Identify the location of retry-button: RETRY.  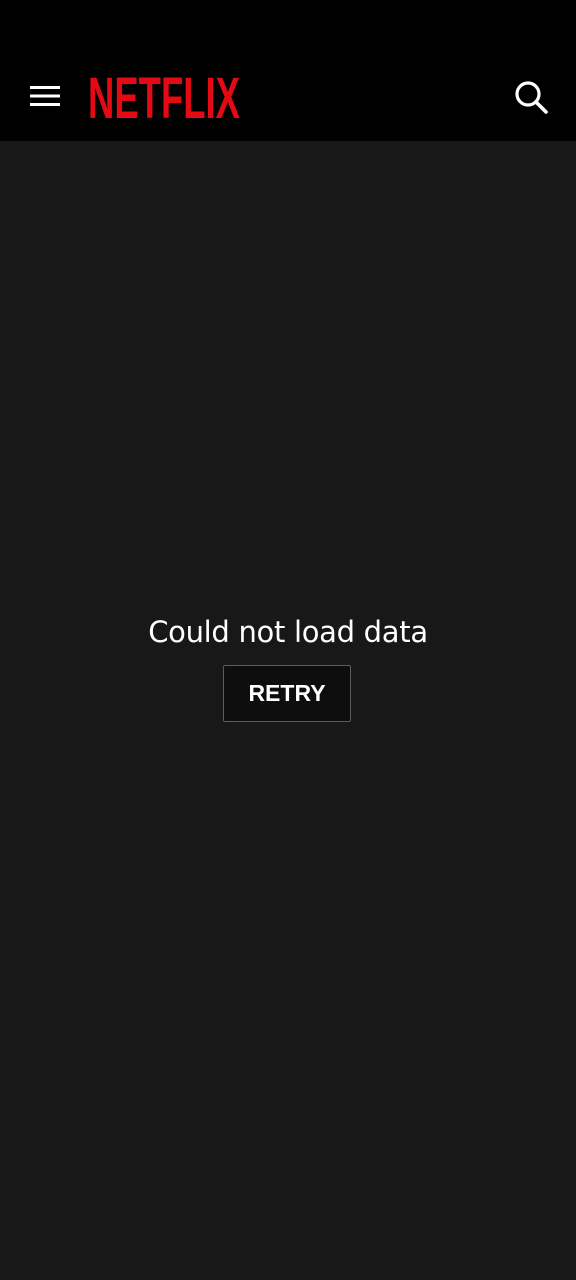
(287, 693).